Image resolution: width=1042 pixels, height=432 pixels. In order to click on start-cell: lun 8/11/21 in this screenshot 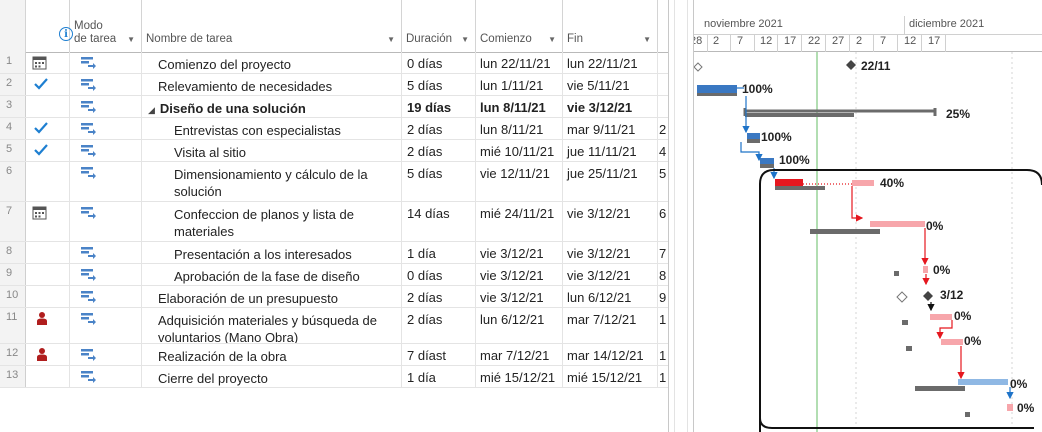, I will do `click(519, 128)`.